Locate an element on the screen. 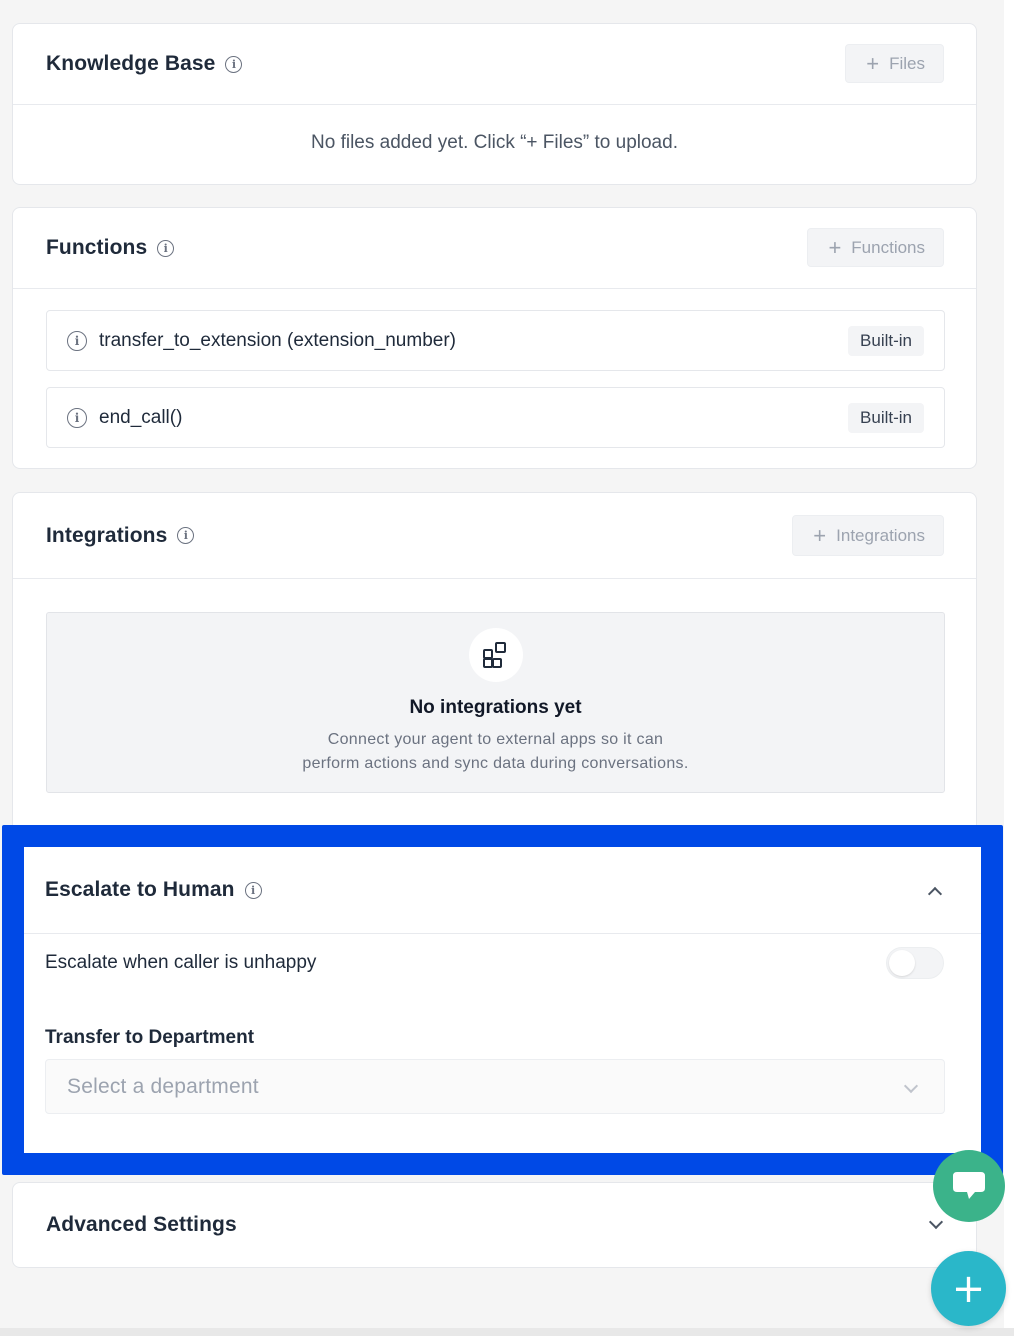 The height and width of the screenshot is (1336, 1014). add-integrations-button: + Integrations is located at coordinates (868, 535).